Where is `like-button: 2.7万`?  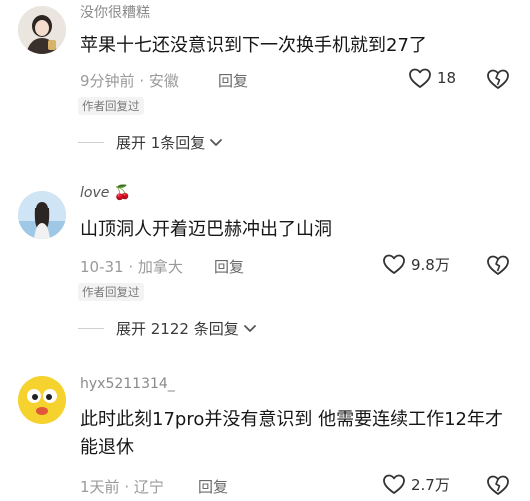
like-button: 2.7万 is located at coordinates (416, 484).